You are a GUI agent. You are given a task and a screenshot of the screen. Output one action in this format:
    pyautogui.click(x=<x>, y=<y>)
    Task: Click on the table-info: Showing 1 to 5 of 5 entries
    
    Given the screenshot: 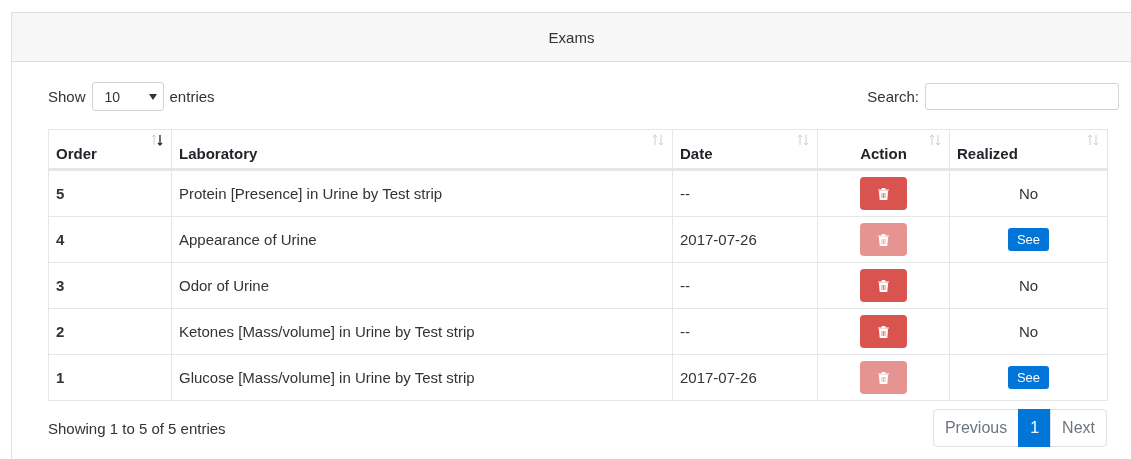 What is the action you would take?
    pyautogui.click(x=137, y=428)
    